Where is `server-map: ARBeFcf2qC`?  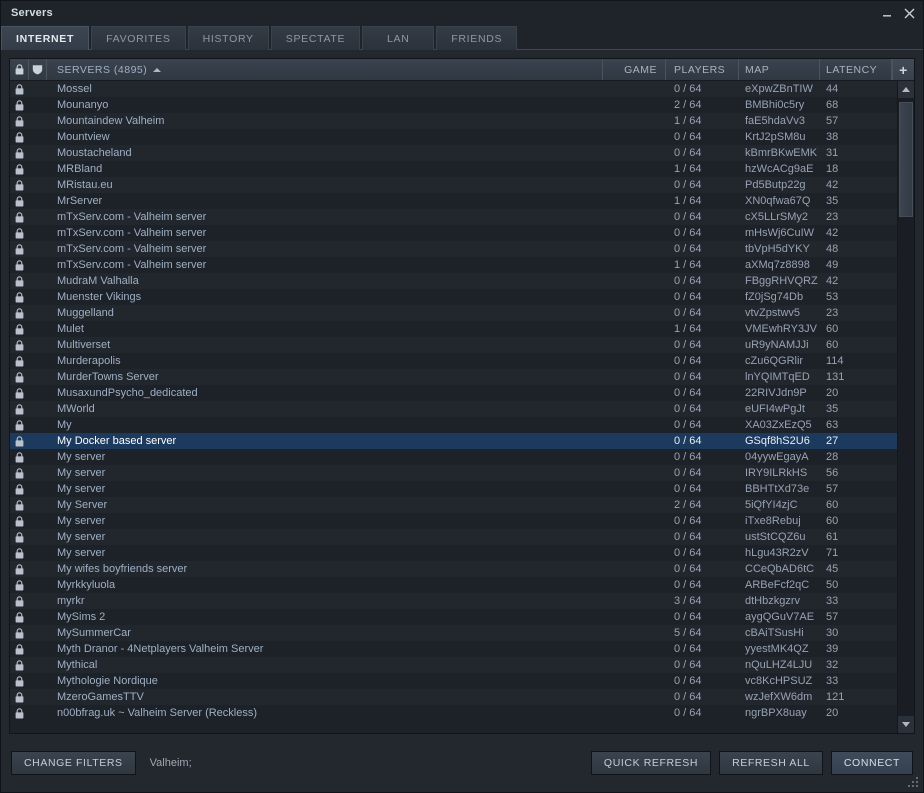
server-map: ARBeFcf2qC is located at coordinates (777, 585).